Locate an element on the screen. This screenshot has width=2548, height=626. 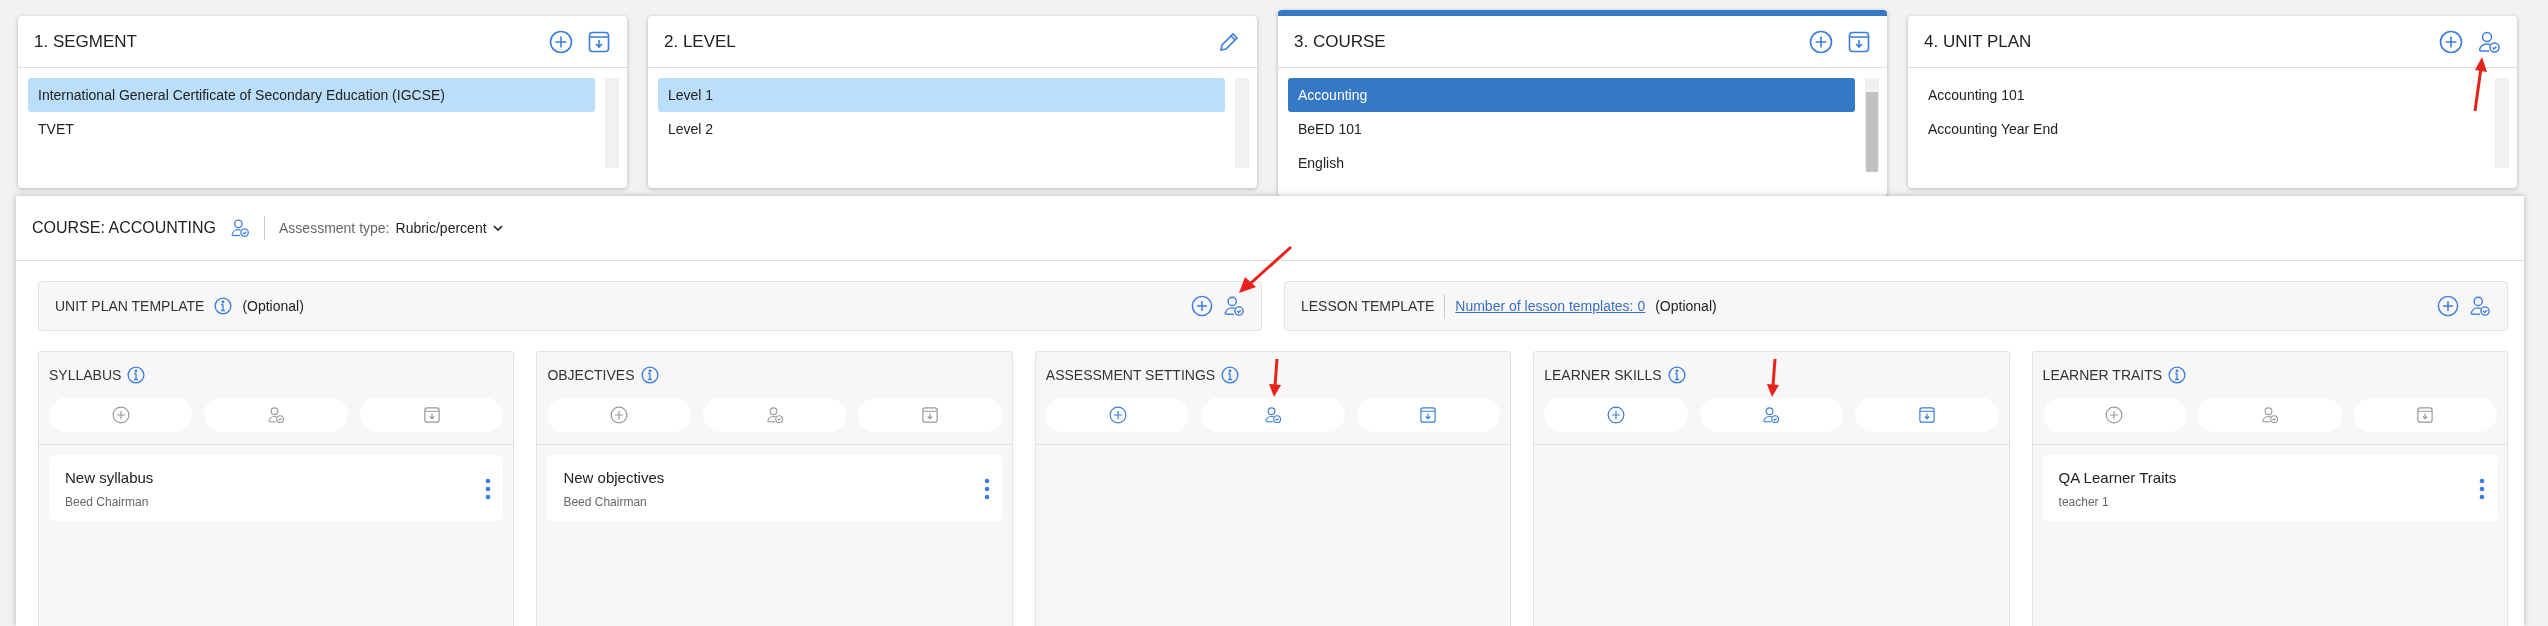
panel-title: 4. UNIT PLAN is located at coordinates (1978, 41).